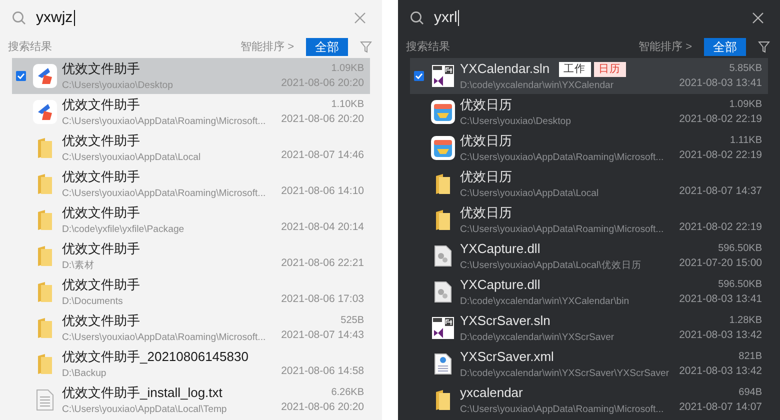 The height and width of the screenshot is (420, 780). What do you see at coordinates (505, 321) in the screenshot?
I see `file-name: YXScrSaver.sln` at bounding box center [505, 321].